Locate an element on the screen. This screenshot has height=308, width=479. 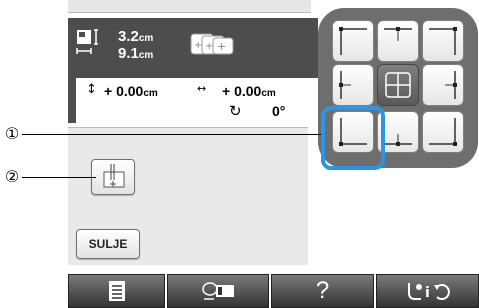
sewing-info-icon: i is located at coordinates (428, 292).